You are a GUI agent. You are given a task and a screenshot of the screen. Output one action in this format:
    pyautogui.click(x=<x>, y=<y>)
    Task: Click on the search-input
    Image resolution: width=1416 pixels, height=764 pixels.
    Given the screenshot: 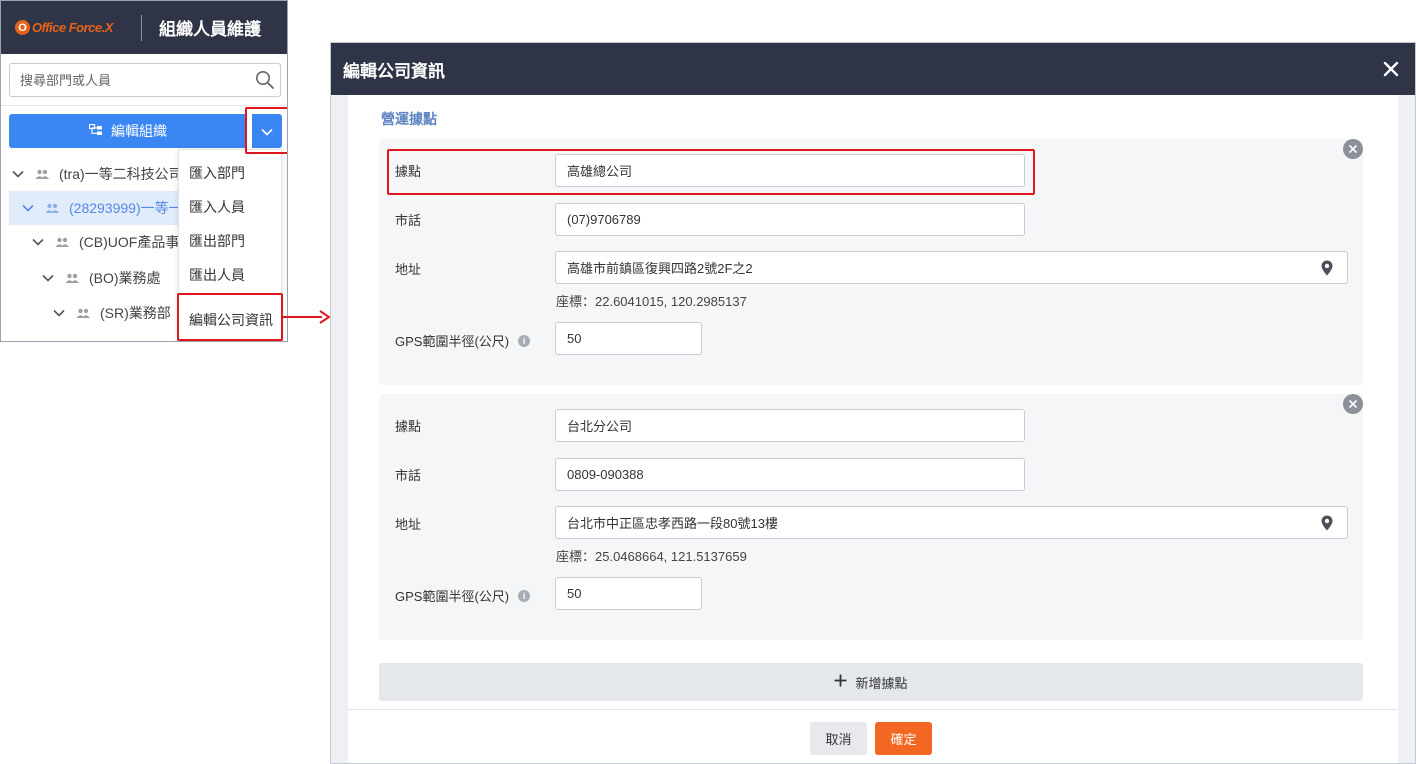 What is the action you would take?
    pyautogui.click(x=130, y=80)
    